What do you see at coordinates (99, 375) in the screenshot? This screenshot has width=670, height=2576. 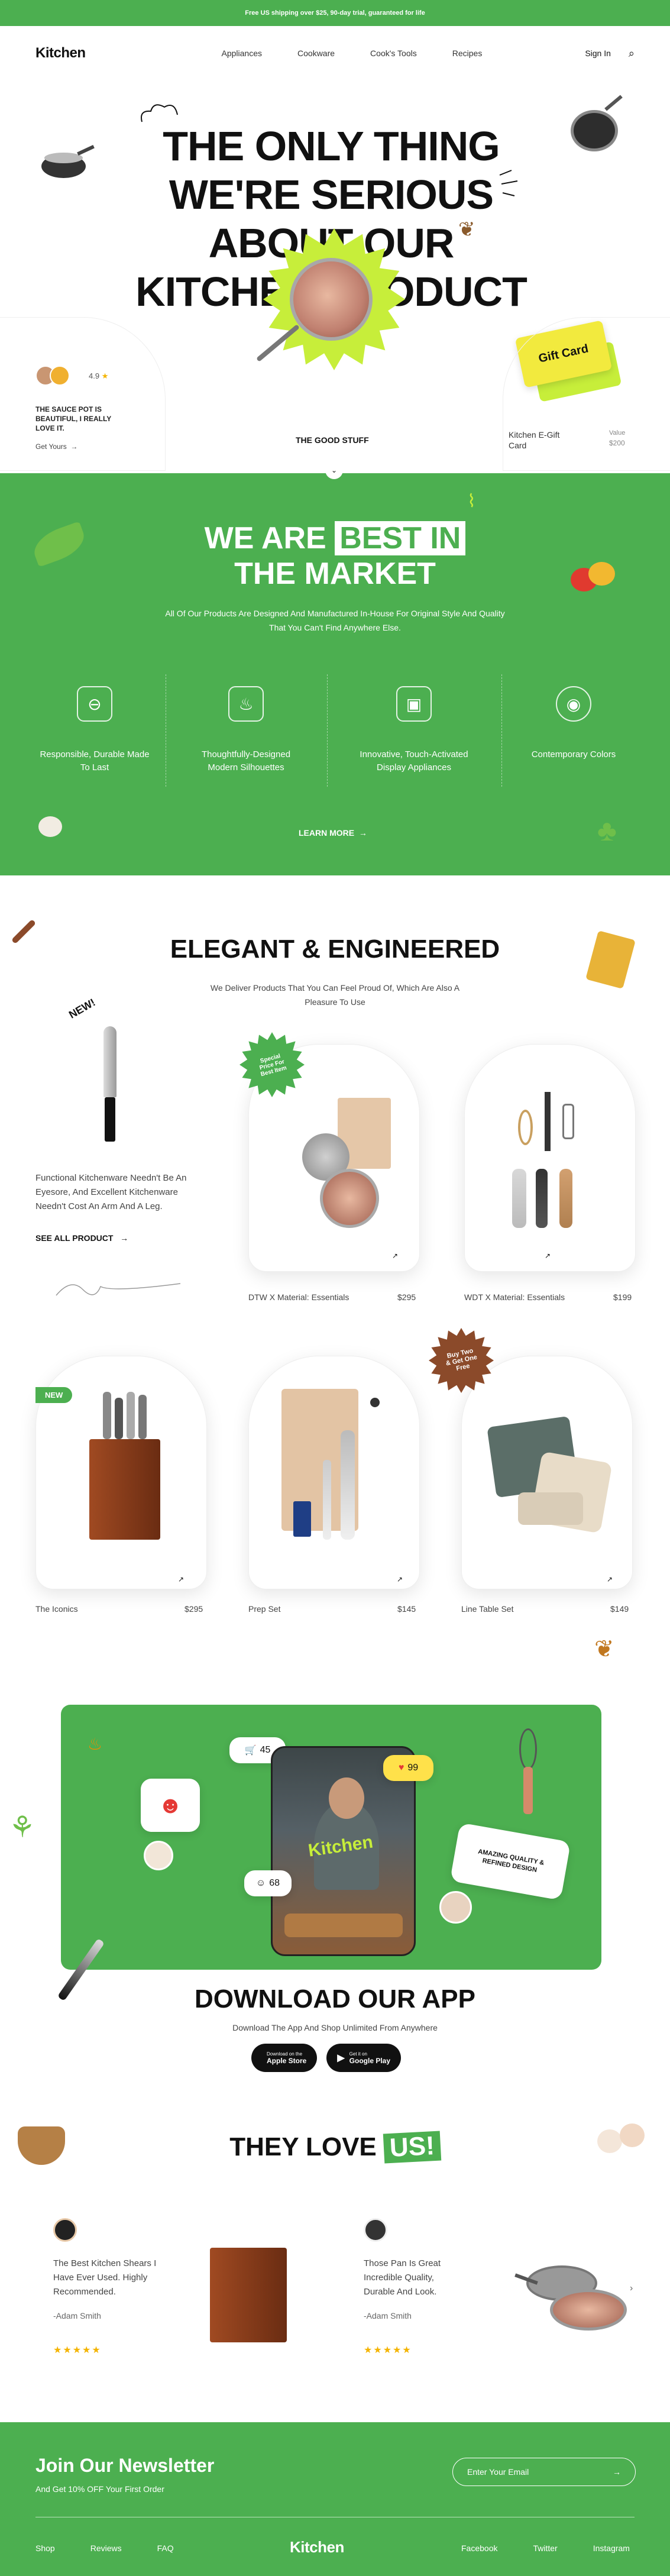 I see `rating-value: 4.9 ★` at bounding box center [99, 375].